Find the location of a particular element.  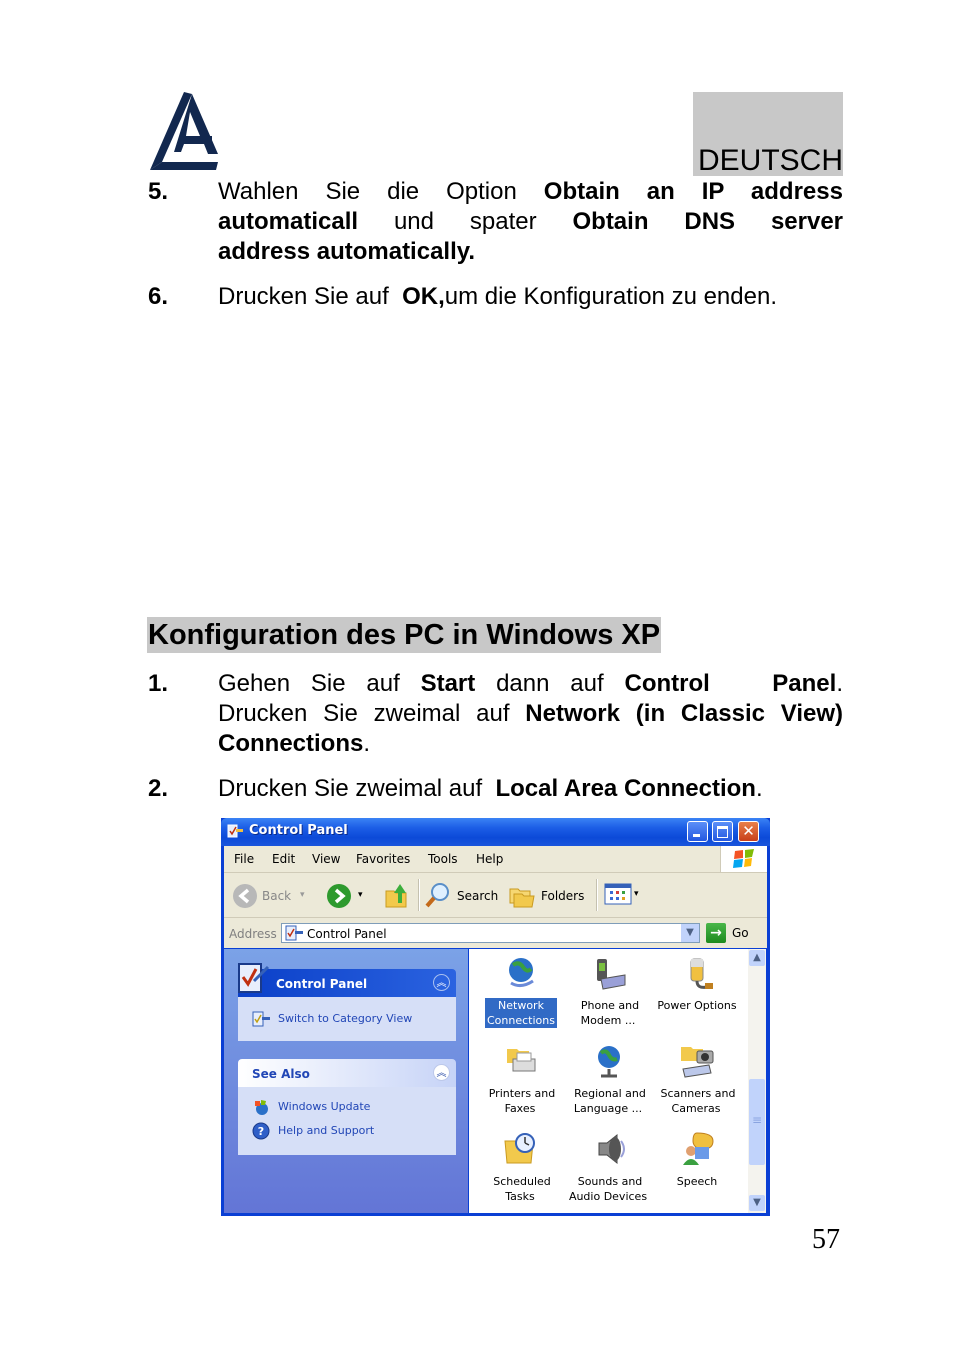

text-run: . is located at coordinates (759, 788).